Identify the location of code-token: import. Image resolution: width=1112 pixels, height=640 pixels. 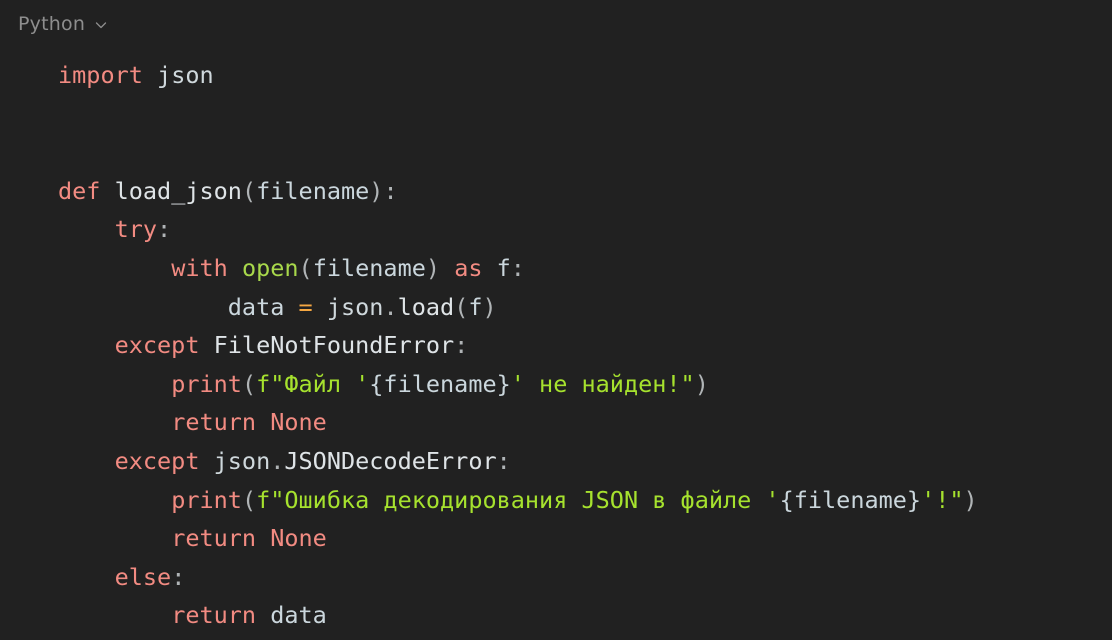
(100, 75).